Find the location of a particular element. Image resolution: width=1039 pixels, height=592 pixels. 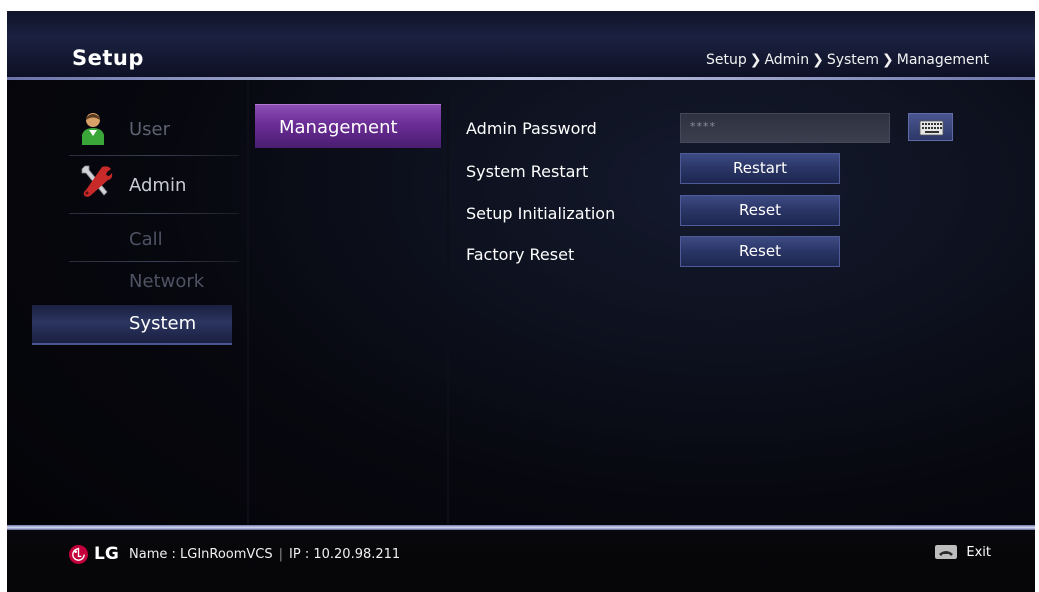

device-ip: IP : 10.20.98.211 is located at coordinates (345, 554).